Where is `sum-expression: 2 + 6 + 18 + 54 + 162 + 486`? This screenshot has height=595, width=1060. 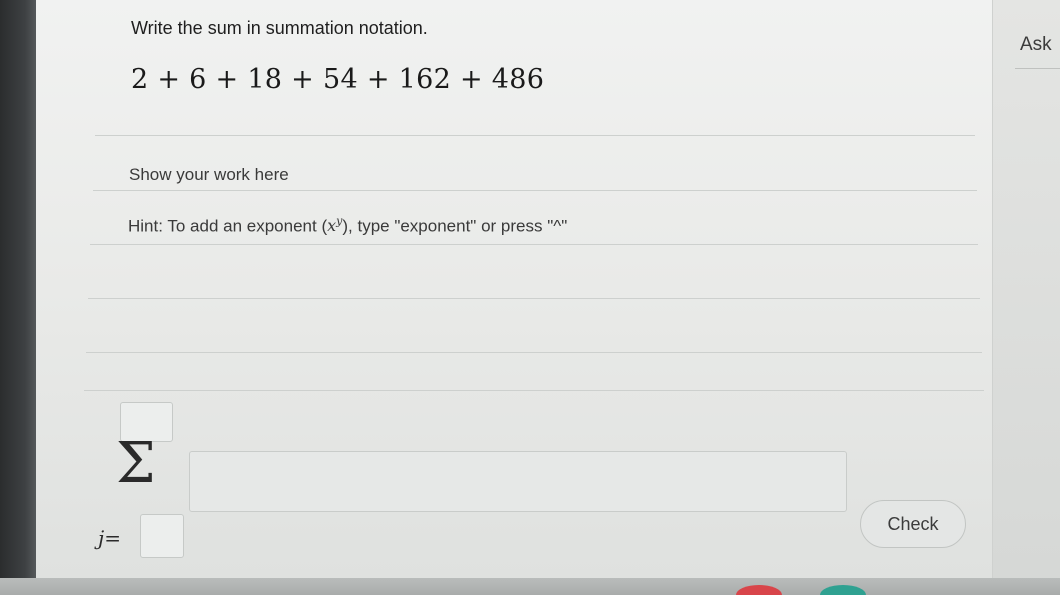 sum-expression: 2 + 6 + 18 + 54 + 162 + 486 is located at coordinates (338, 79).